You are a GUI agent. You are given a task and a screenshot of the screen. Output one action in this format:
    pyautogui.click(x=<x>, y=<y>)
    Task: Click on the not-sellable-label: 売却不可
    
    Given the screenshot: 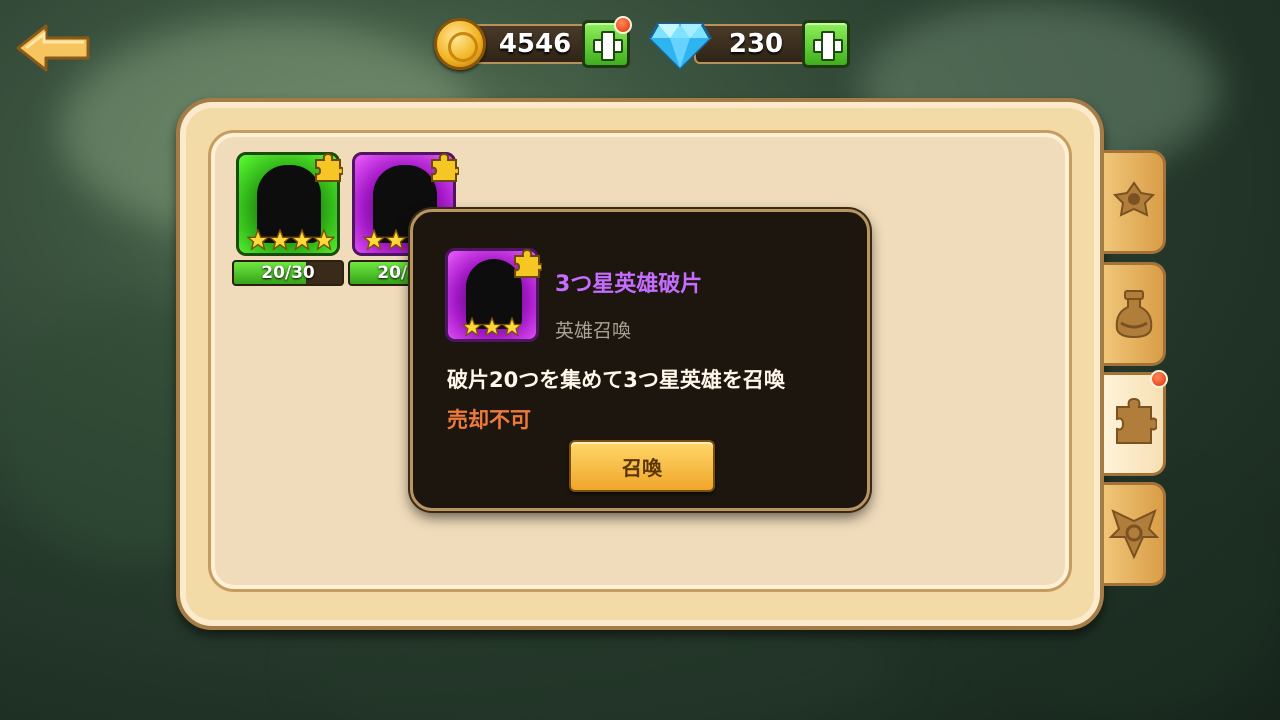 What is the action you would take?
    pyautogui.click(x=489, y=420)
    